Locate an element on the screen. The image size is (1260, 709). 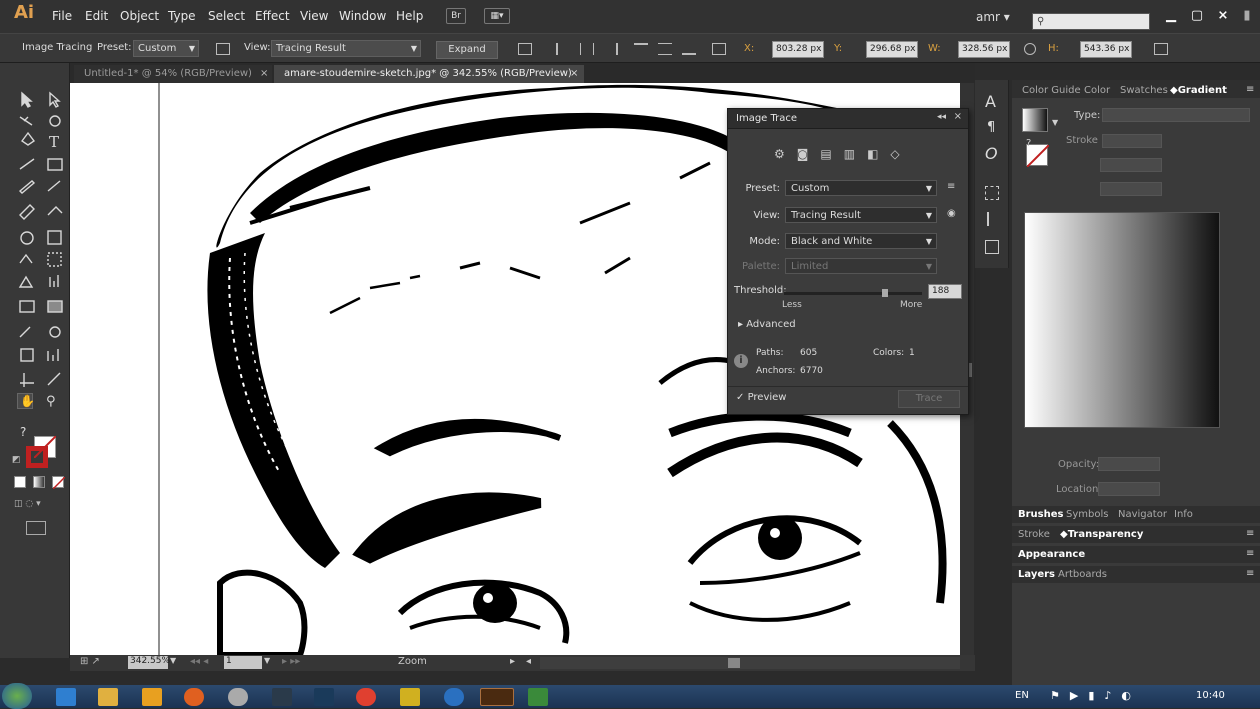
gradient-mode-icon is located at coordinates (39, 482).